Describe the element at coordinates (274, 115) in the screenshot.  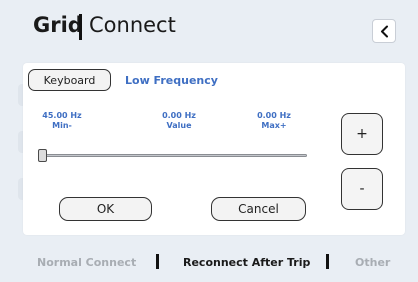
I see `max-value: 0.00 Hz` at that location.